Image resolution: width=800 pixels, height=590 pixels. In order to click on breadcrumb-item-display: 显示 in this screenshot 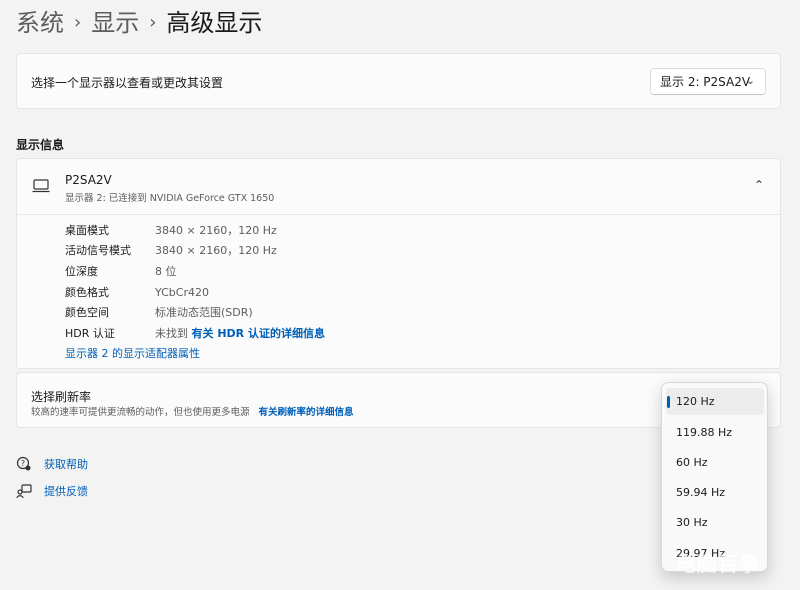, I will do `click(115, 23)`.